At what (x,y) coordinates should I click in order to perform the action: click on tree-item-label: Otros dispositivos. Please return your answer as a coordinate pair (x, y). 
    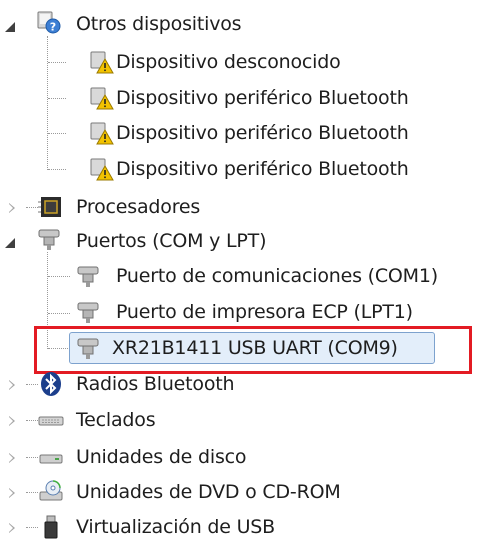
    Looking at the image, I should click on (159, 24).